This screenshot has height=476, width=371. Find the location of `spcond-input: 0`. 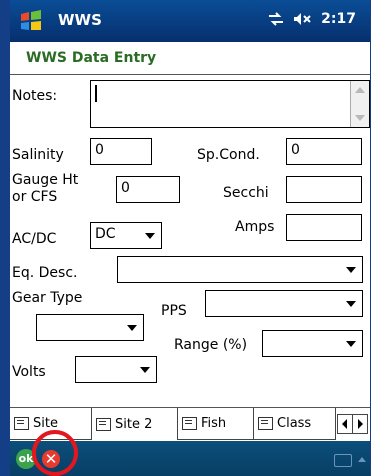

spcond-input: 0 is located at coordinates (324, 151).